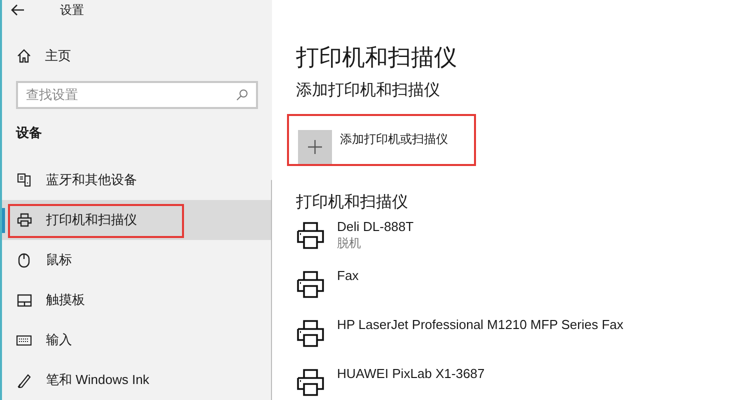  What do you see at coordinates (18, 10) in the screenshot?
I see `back-icon` at bounding box center [18, 10].